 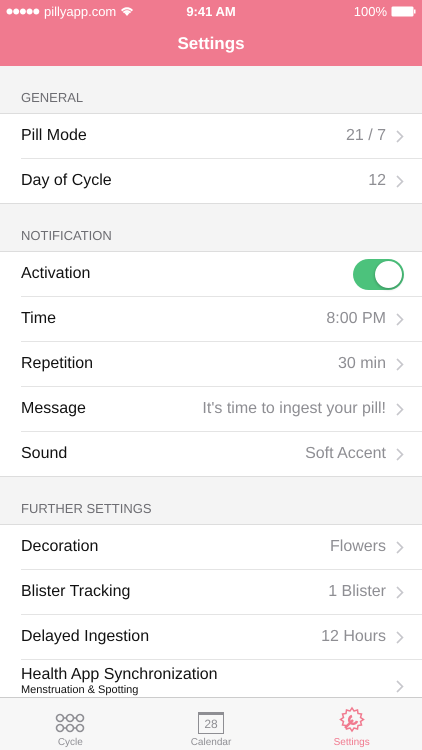 I want to click on settings-row: Time 8:00 PM, so click(x=221, y=319).